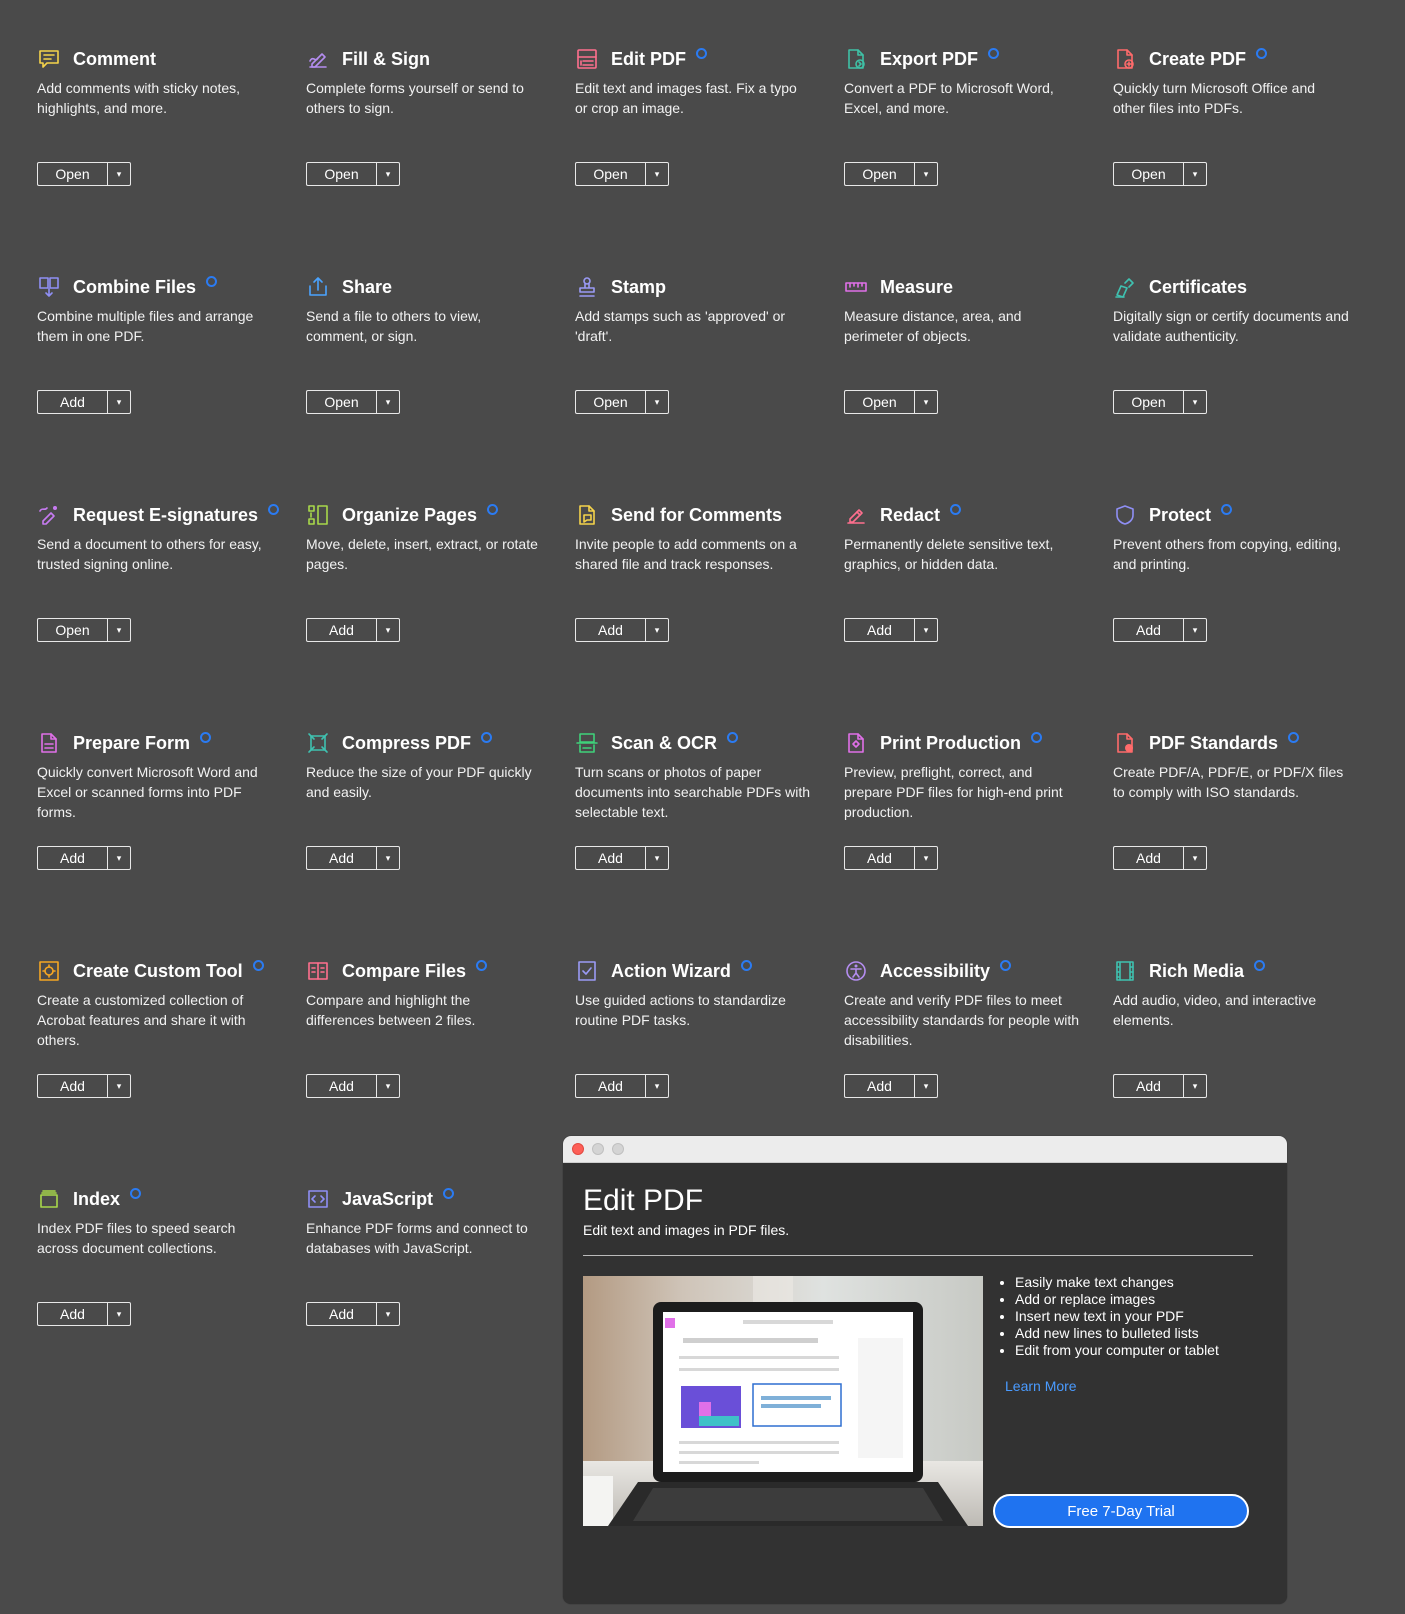 The height and width of the screenshot is (1614, 1405). I want to click on tool-print-production-add-button: Add, so click(879, 858).